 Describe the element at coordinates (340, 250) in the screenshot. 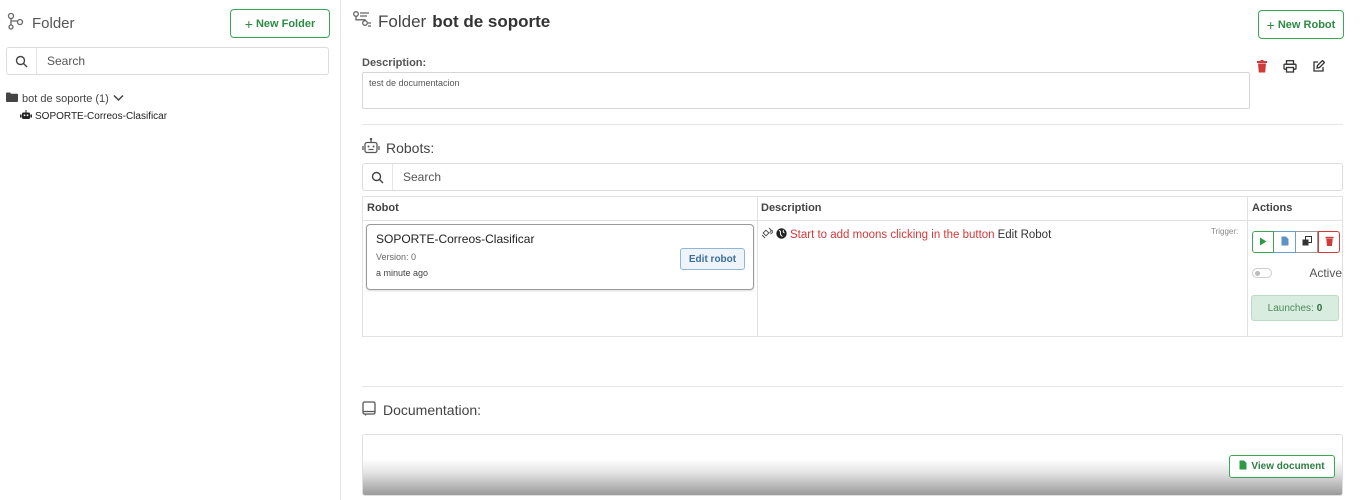

I see `vertical-divider` at that location.